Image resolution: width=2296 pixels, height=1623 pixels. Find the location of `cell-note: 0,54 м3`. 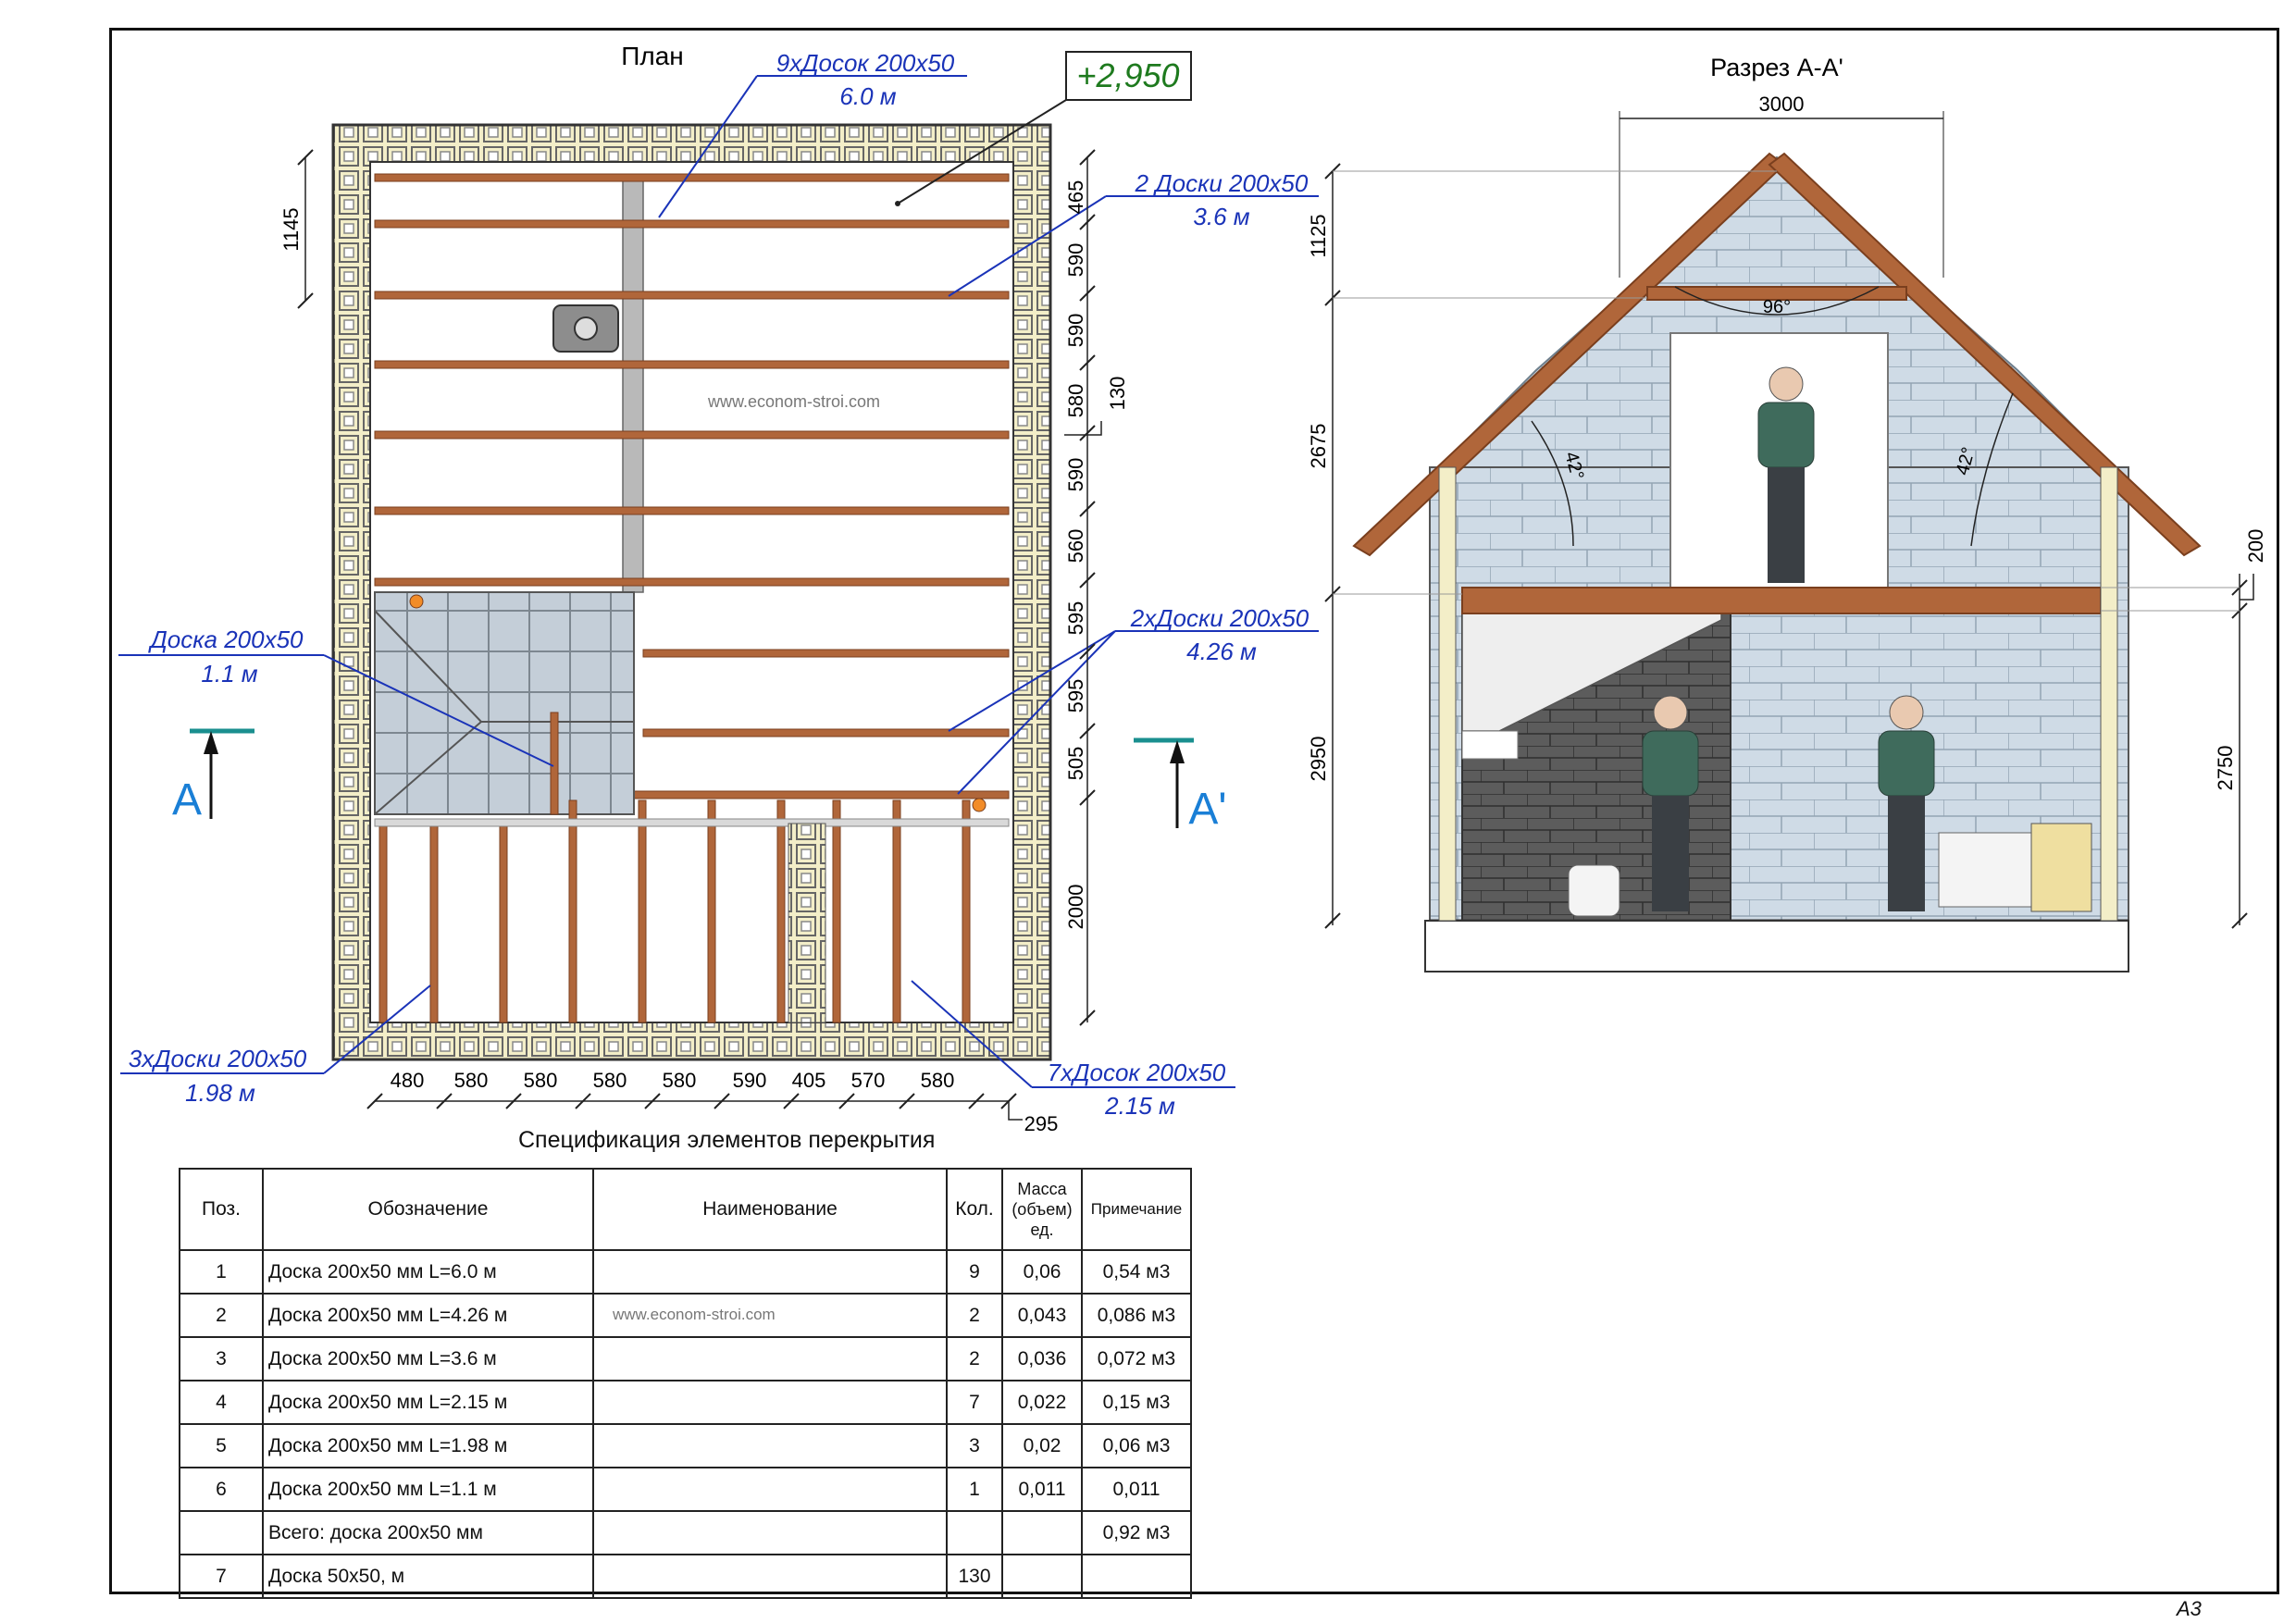

cell-note: 0,54 м3 is located at coordinates (1137, 1272).